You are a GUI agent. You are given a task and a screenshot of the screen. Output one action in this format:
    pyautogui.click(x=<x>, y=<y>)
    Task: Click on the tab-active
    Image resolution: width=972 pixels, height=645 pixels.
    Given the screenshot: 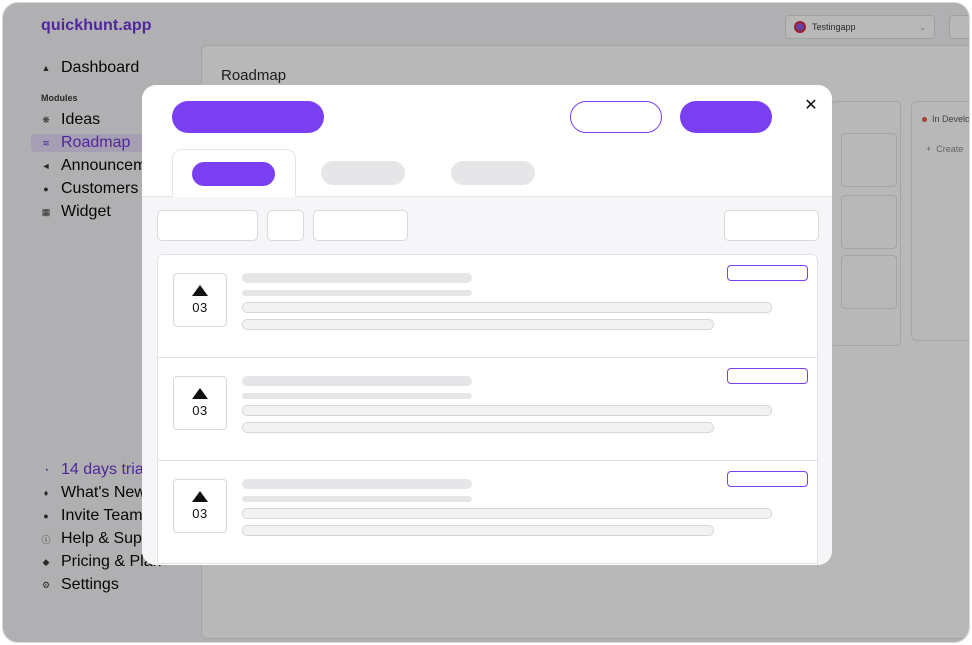 What is the action you would take?
    pyautogui.click(x=234, y=173)
    